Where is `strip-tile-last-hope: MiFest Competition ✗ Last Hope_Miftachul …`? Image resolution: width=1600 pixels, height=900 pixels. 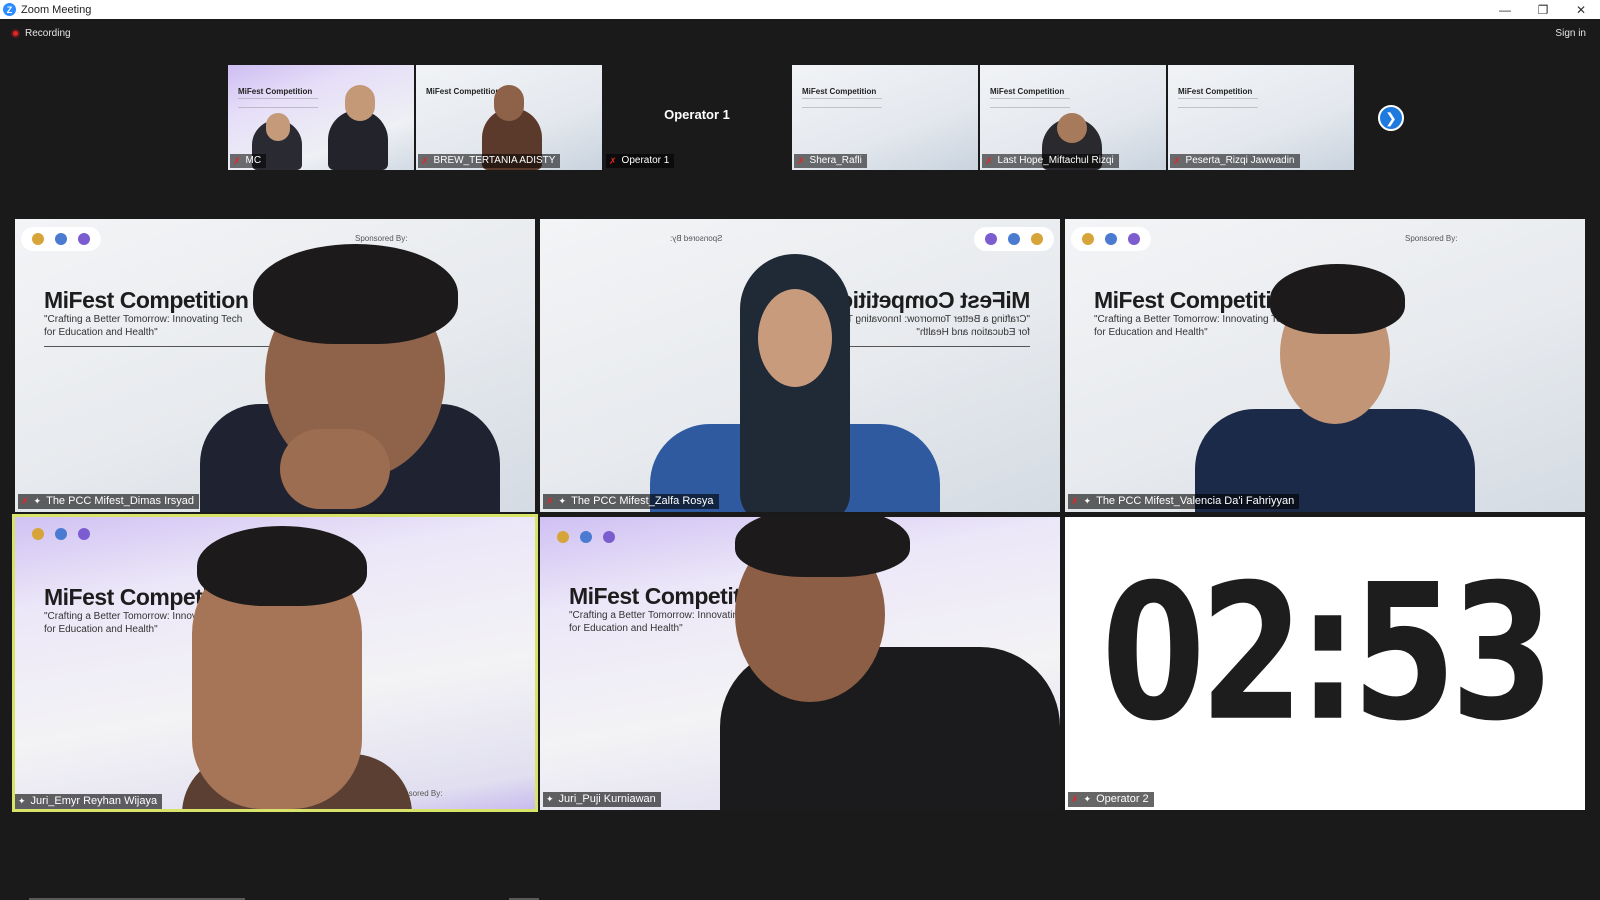
strip-tile-last-hope: MiFest Competition ✗ Last Hope_Miftachul … is located at coordinates (1073, 117).